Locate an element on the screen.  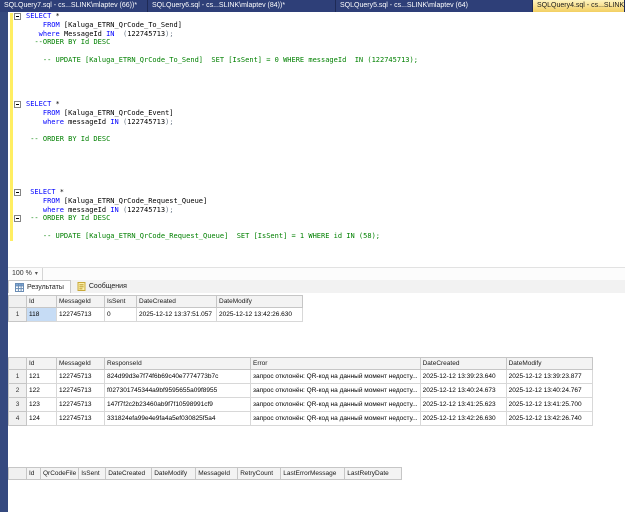
grid-cell: 2025-12-12 13:37:51.057 is located at coordinates (176, 314).